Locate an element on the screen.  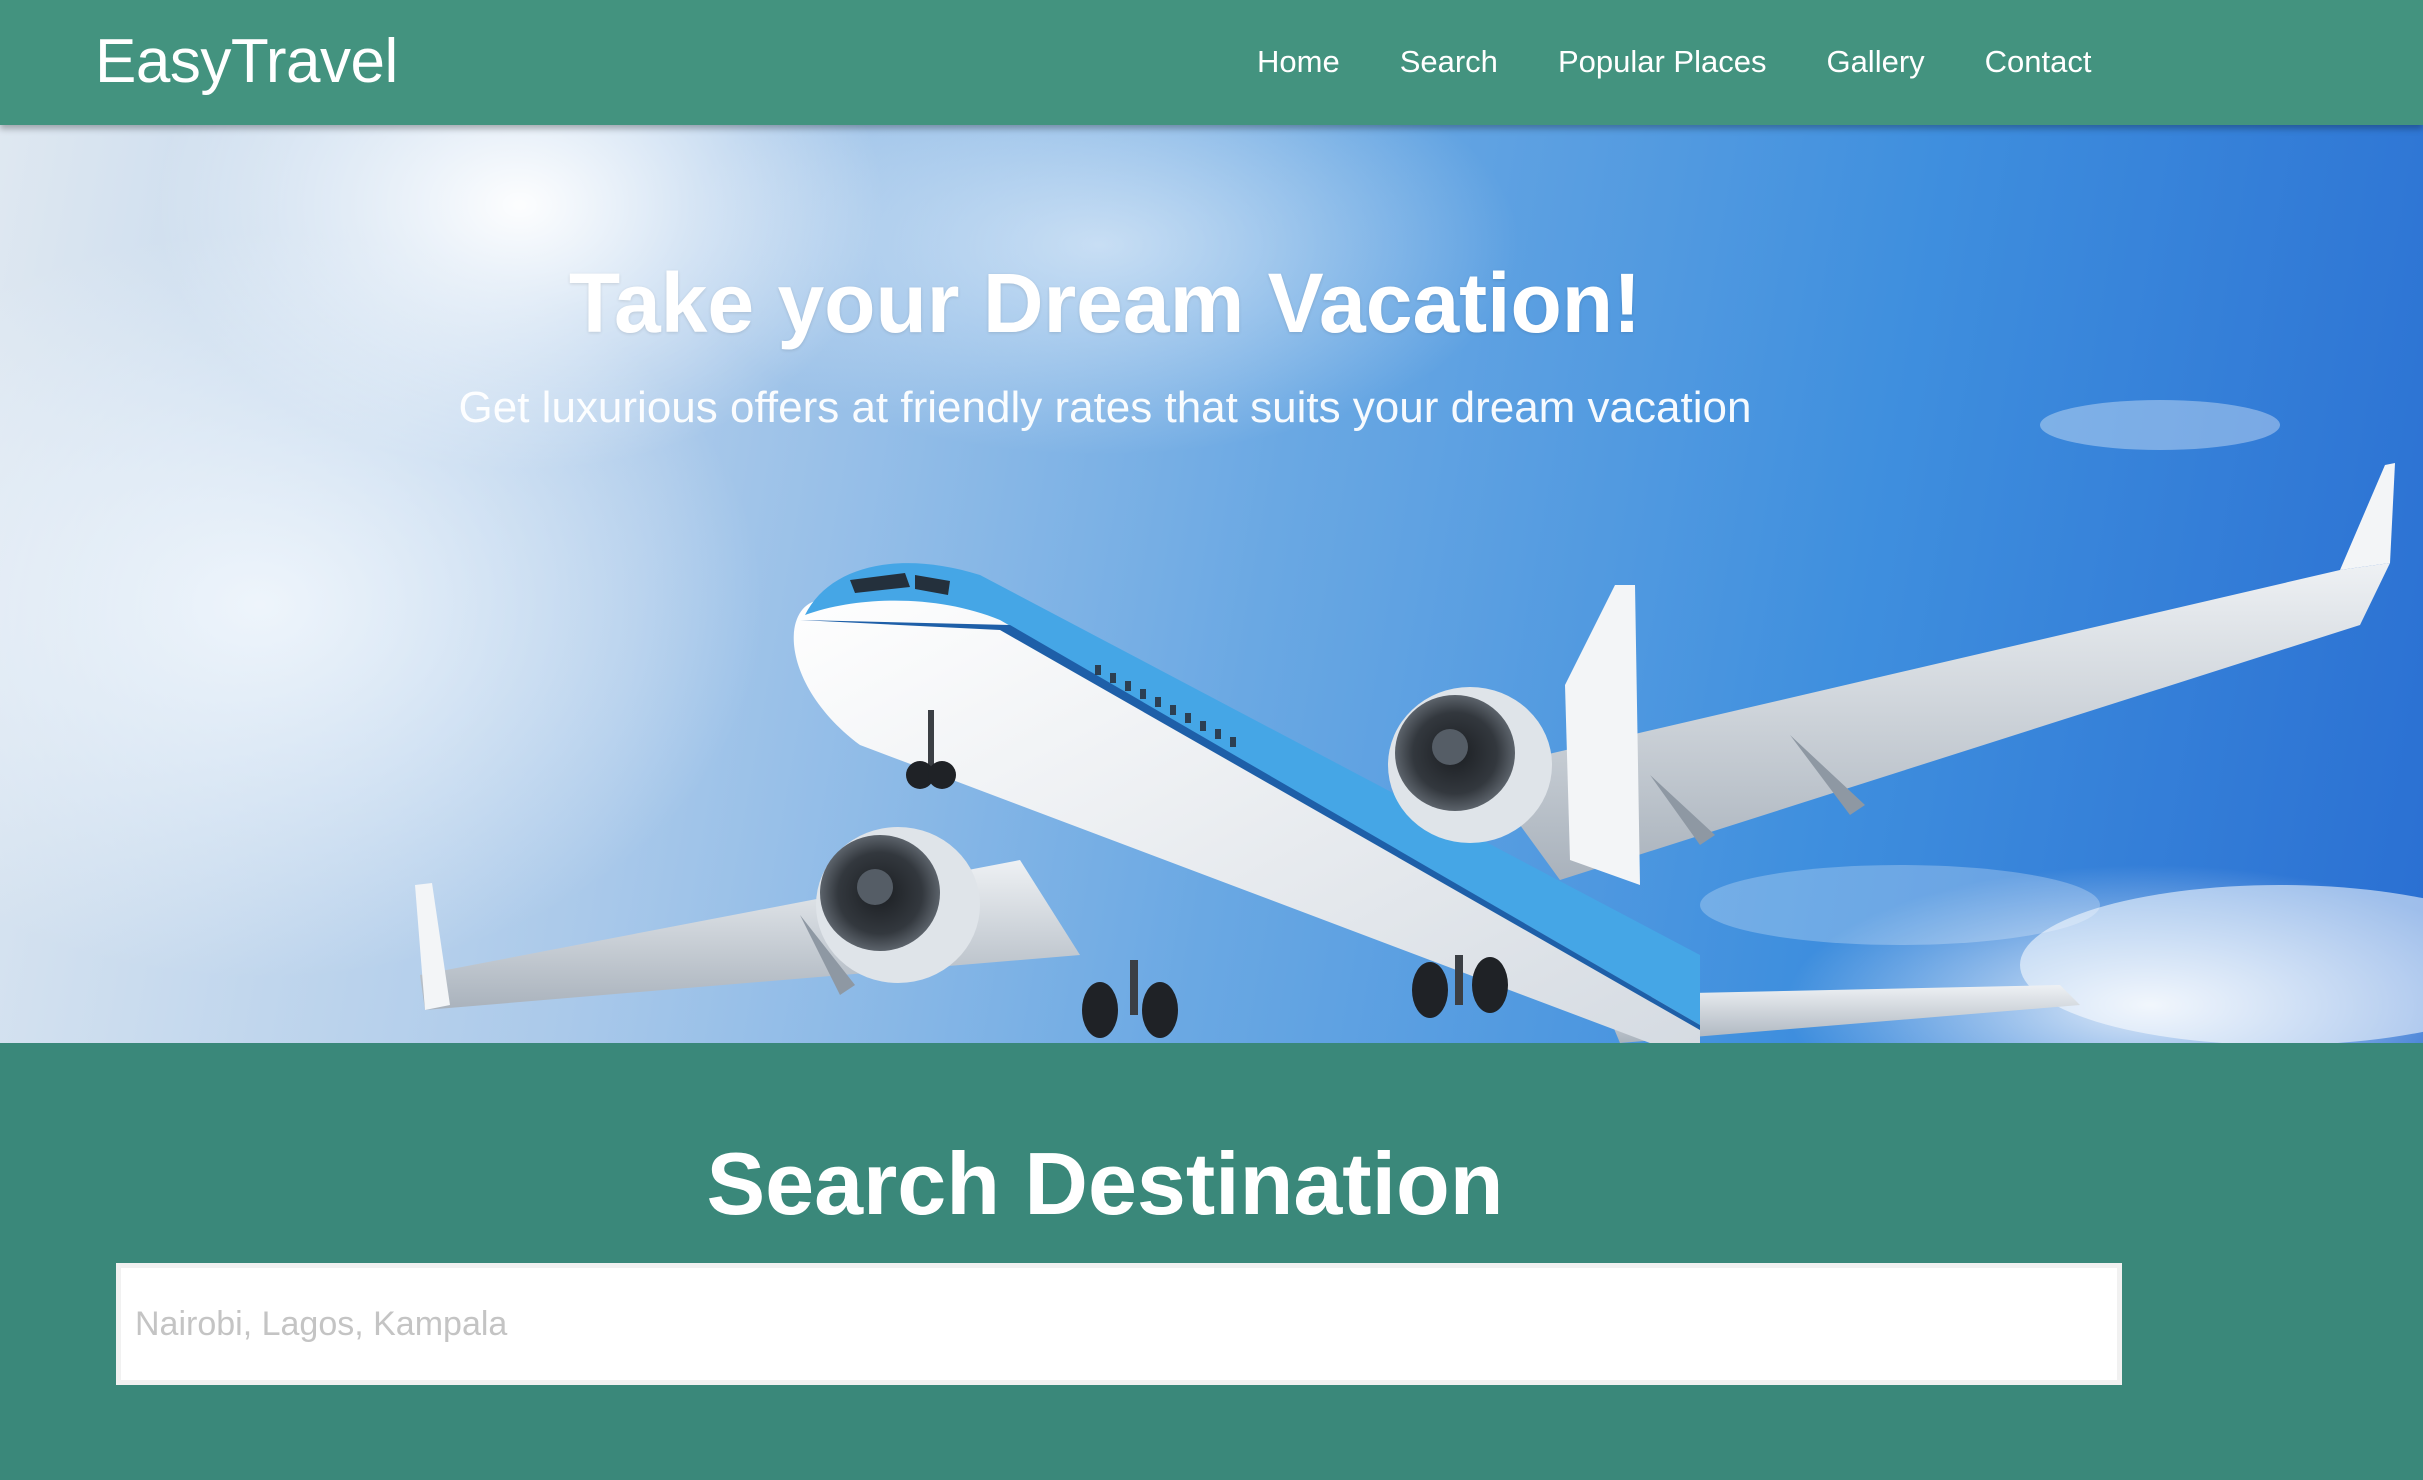
nav-link-gallery: Gallery is located at coordinates (1875, 62).